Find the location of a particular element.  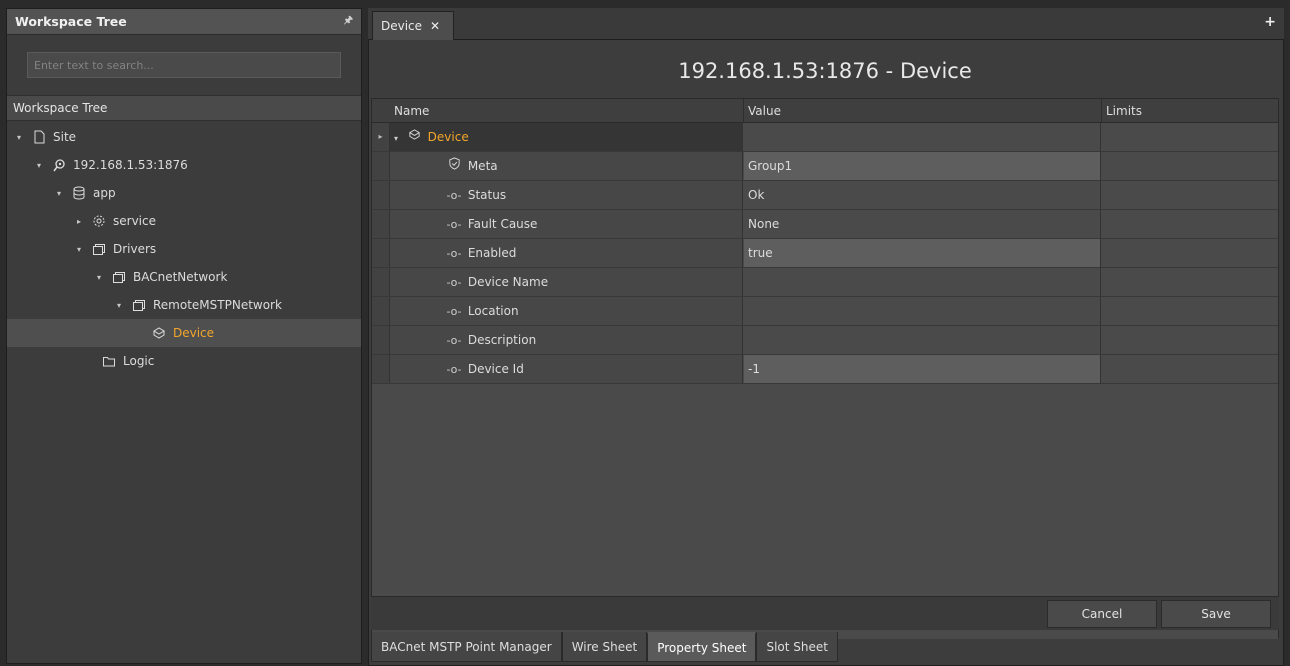

table-row: Meta Group1 is located at coordinates (825, 166).